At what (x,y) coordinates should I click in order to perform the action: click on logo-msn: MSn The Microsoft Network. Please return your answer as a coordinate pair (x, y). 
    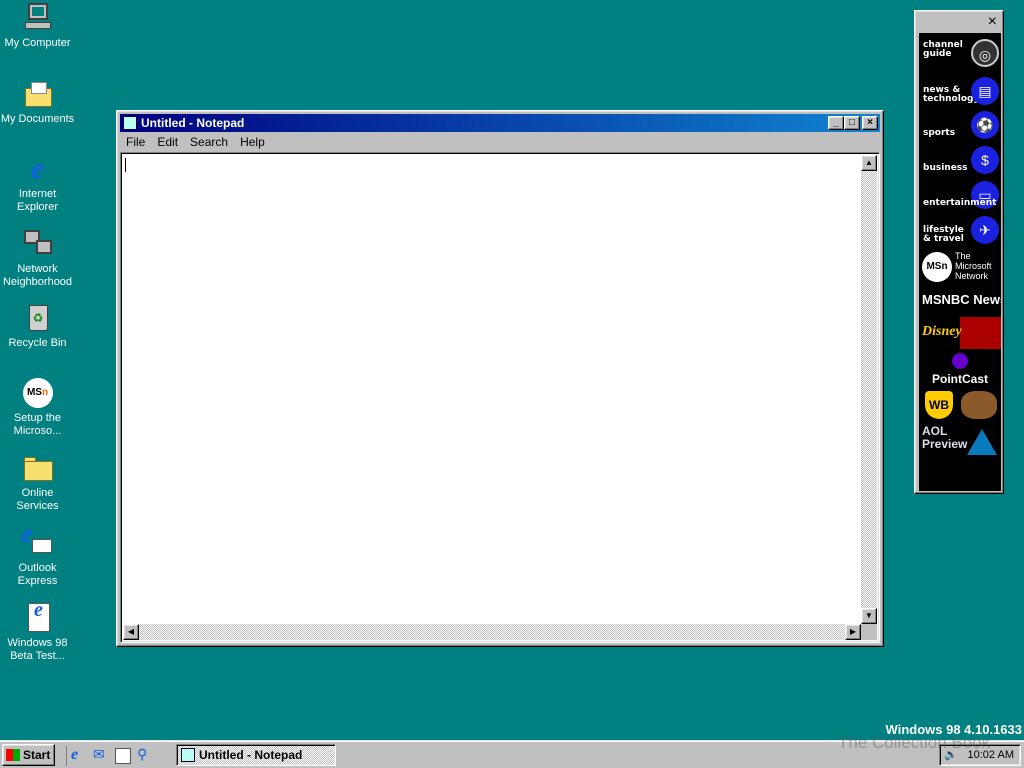
    Looking at the image, I should click on (960, 268).